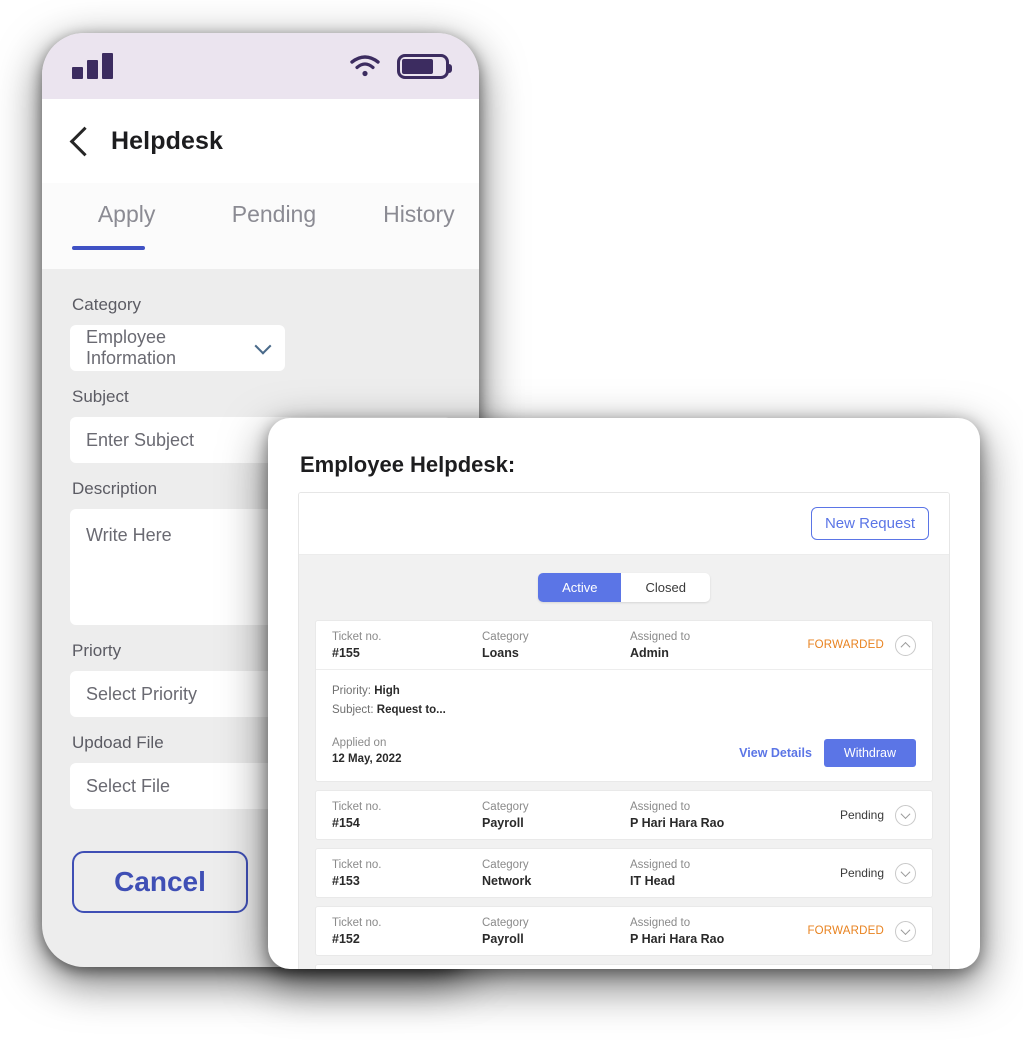  What do you see at coordinates (500, 652) in the screenshot?
I see `category-value: Loans` at bounding box center [500, 652].